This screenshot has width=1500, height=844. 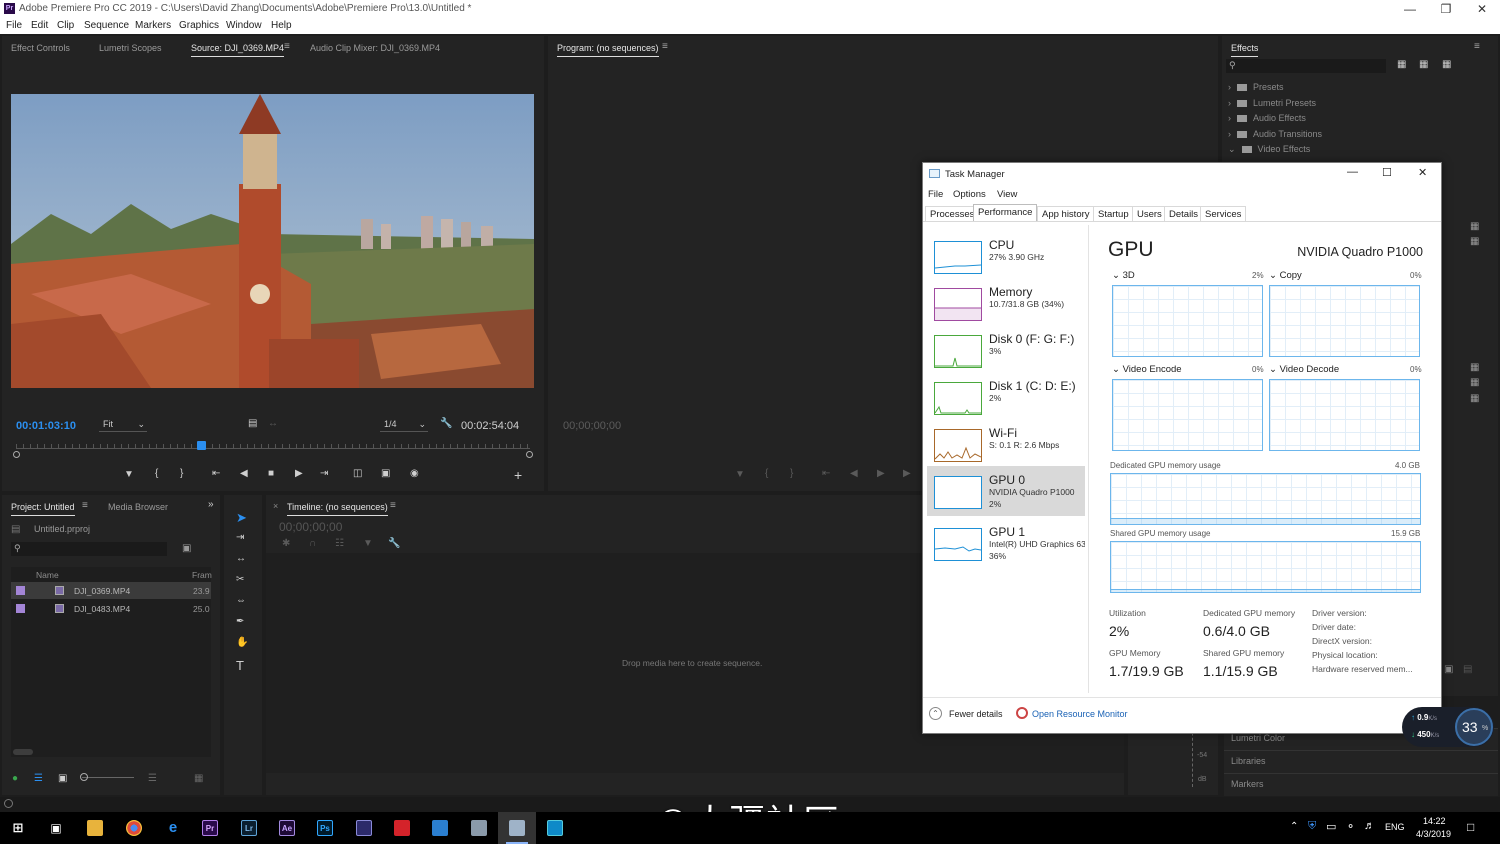 What do you see at coordinates (1005, 212) in the screenshot?
I see `tm-tab-performance: Performance` at bounding box center [1005, 212].